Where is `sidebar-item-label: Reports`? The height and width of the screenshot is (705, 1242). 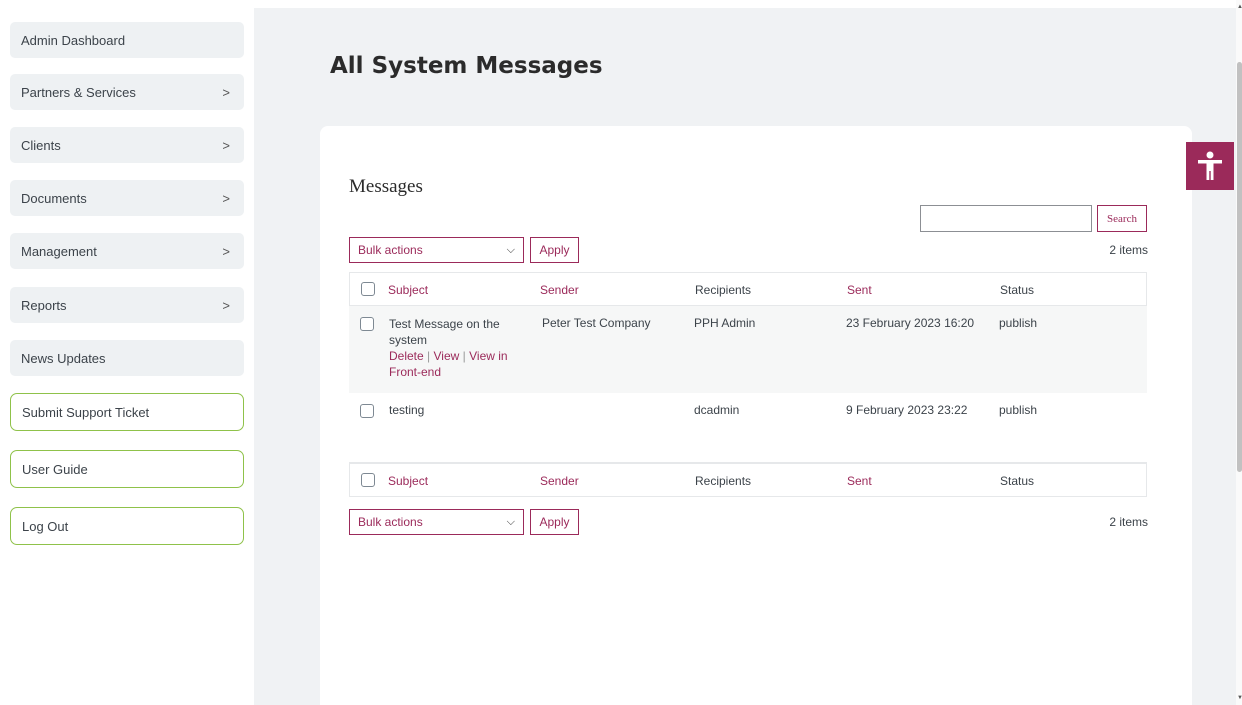
sidebar-item-label: Reports is located at coordinates (44, 305).